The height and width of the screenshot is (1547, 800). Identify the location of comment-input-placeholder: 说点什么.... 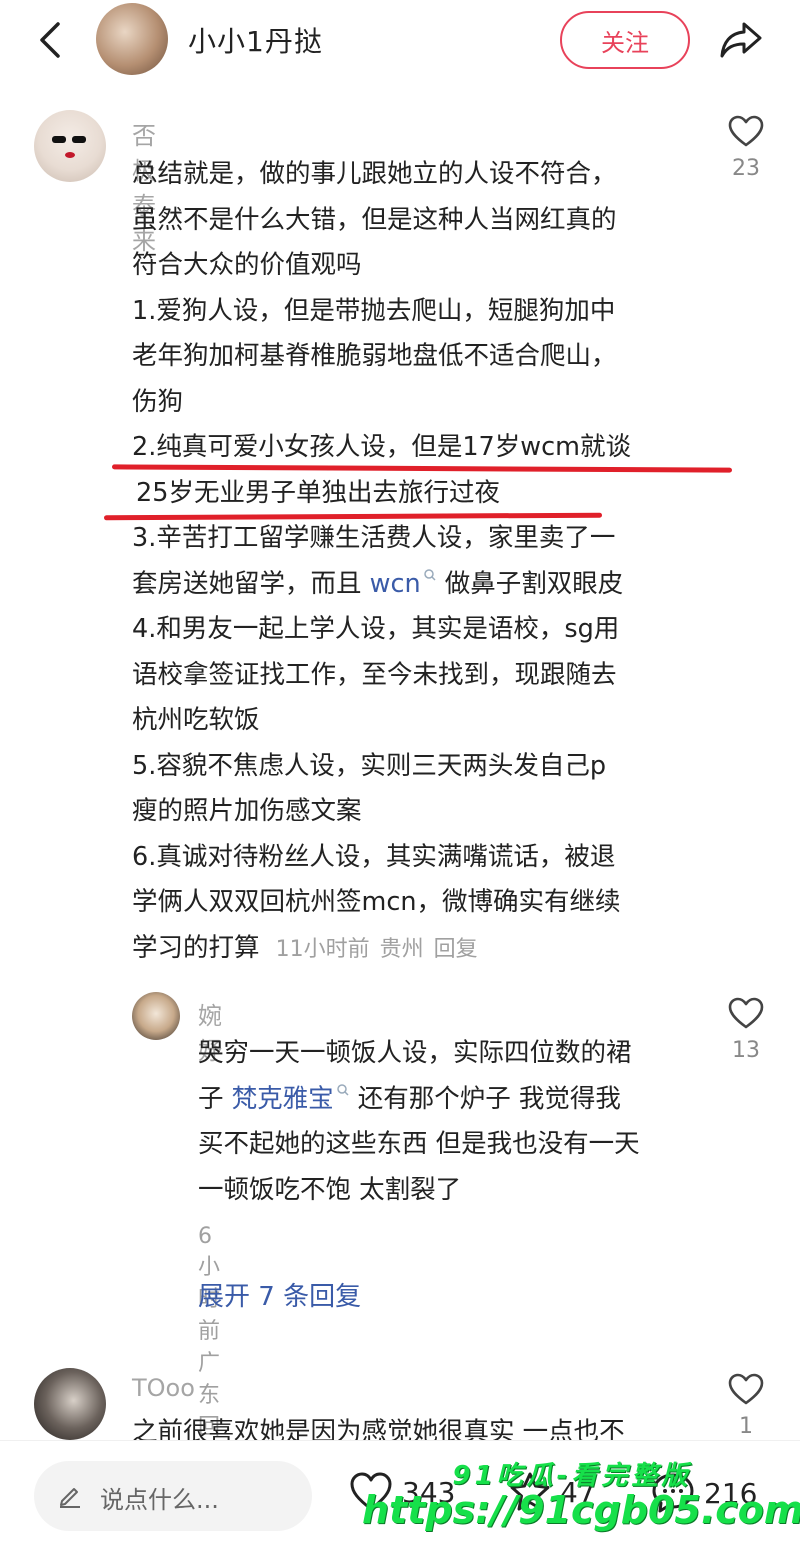
(159, 1500).